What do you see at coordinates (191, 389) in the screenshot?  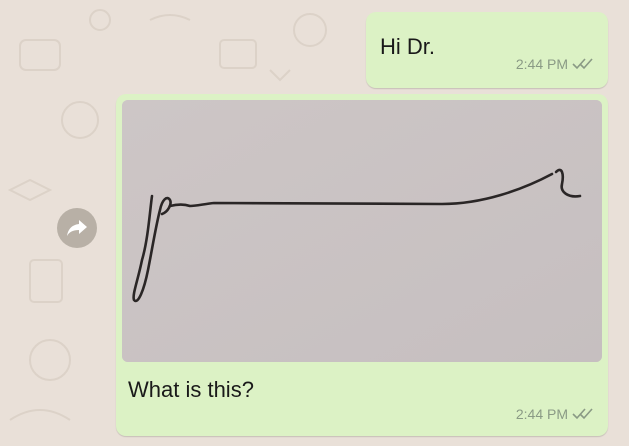 I see `message-text: What is this?` at bounding box center [191, 389].